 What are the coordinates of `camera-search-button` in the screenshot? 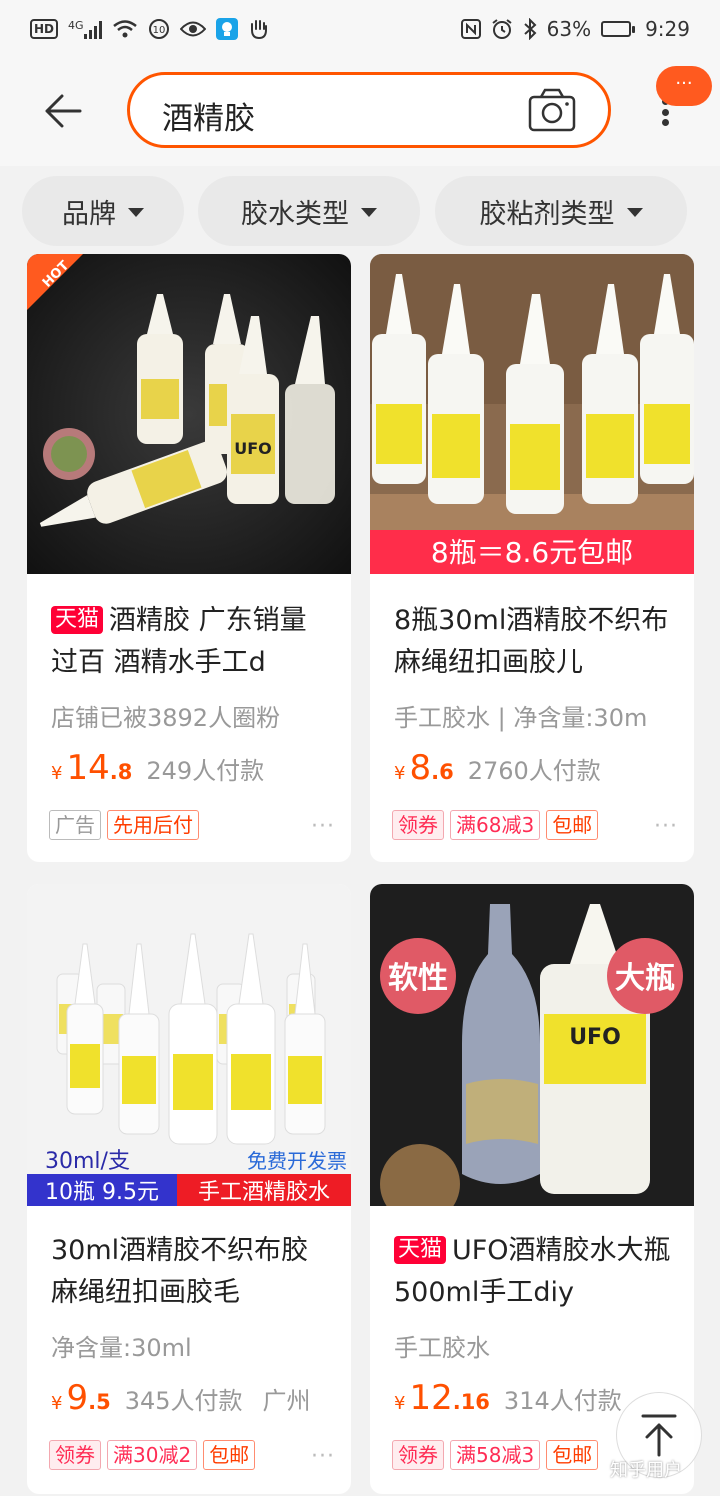 It's located at (552, 110).